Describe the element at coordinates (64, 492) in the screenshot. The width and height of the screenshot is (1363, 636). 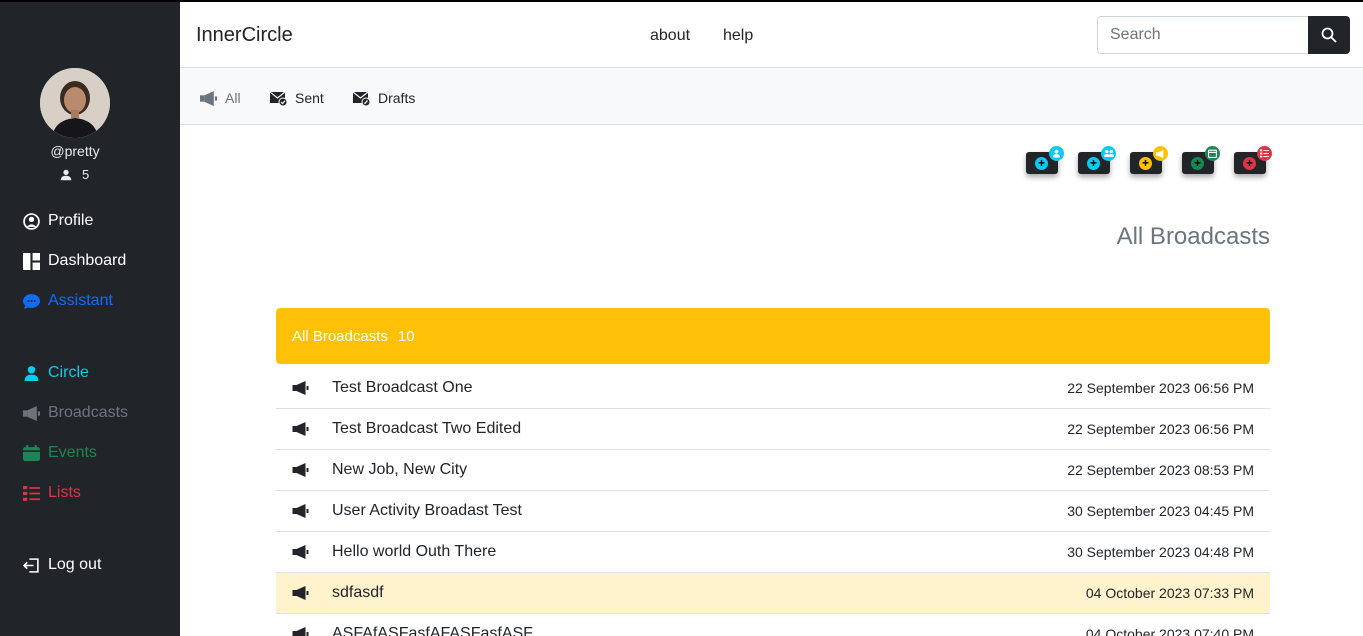
I see `sidebar-item-label: Lists` at that location.